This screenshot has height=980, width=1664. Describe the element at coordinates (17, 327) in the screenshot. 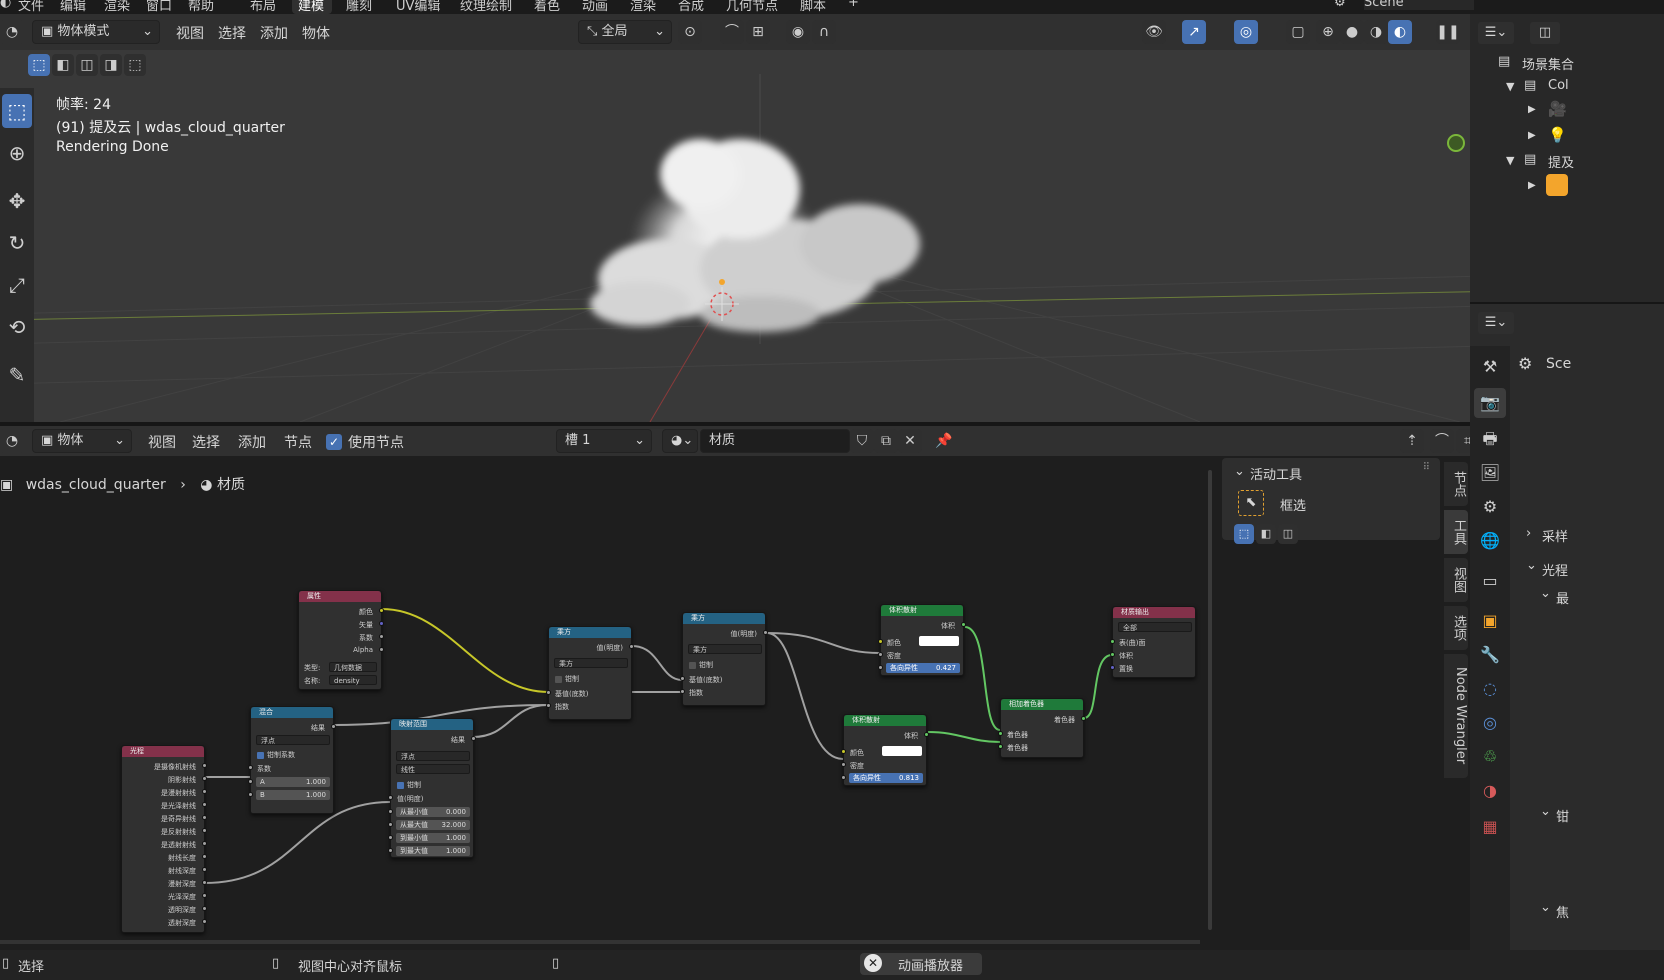

I see `transform-tool-icon: ⟲` at that location.